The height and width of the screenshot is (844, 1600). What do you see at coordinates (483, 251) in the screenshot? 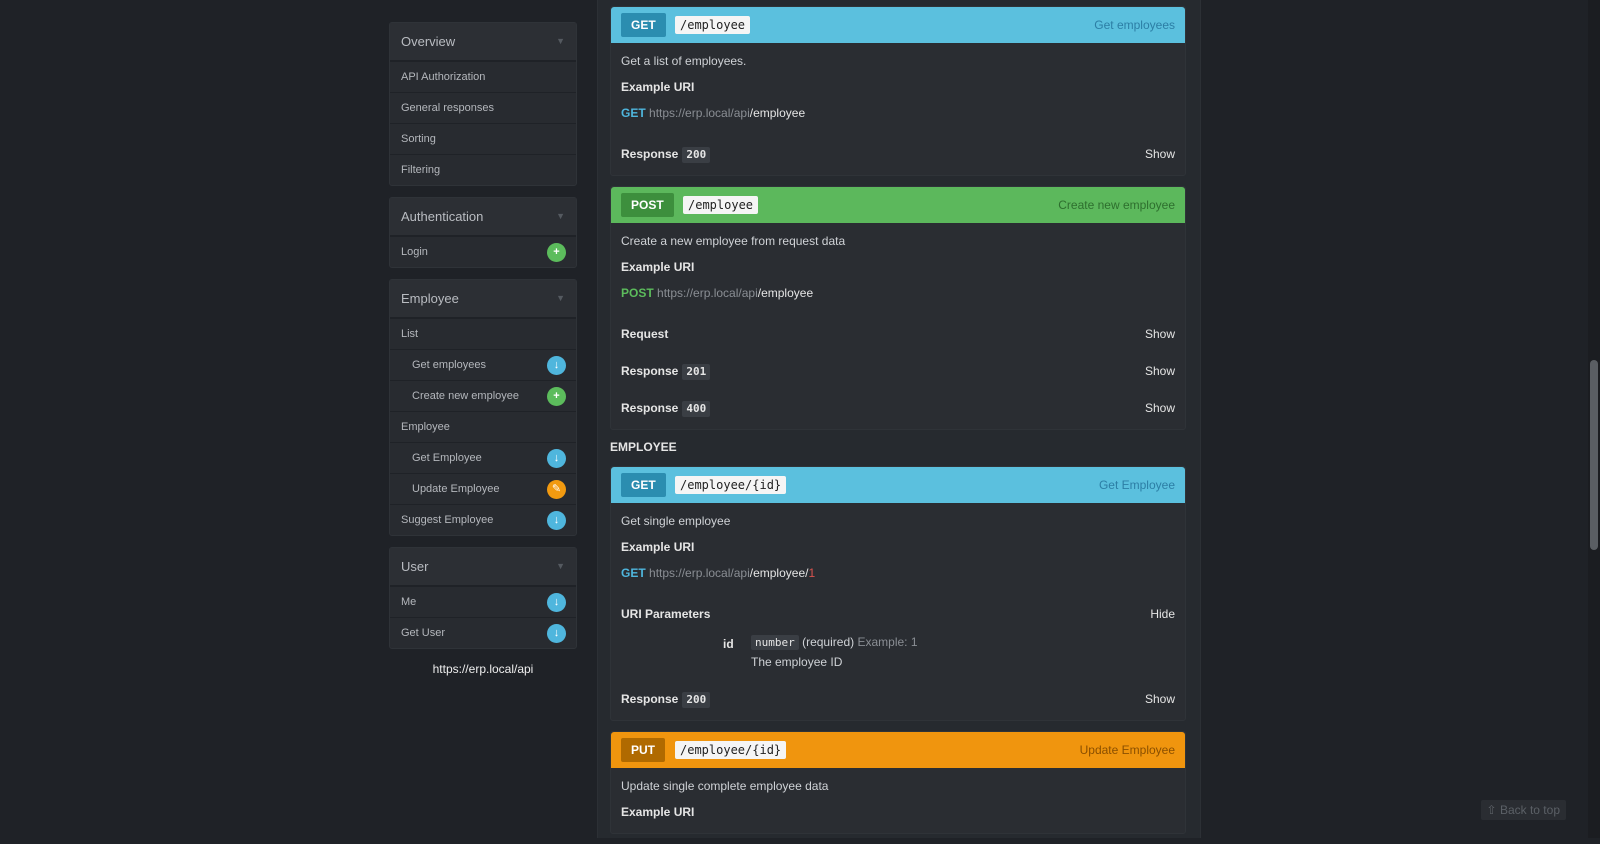
I see `sidebar-item-login: Login +` at bounding box center [483, 251].